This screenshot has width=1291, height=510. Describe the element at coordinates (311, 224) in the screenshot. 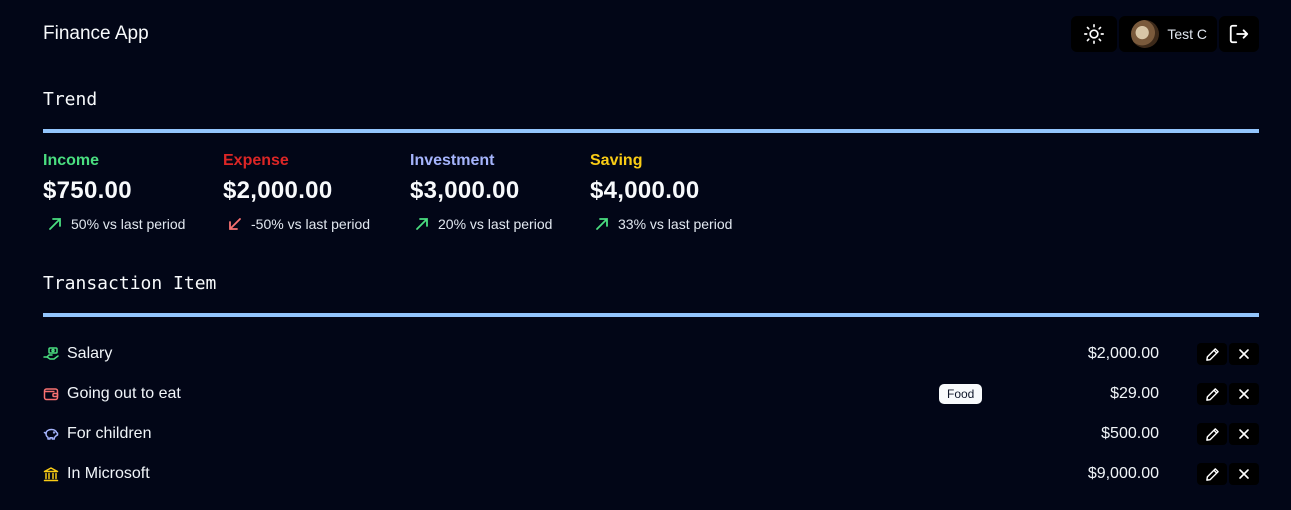

I see `stat-change-text: -50% vs last period` at that location.